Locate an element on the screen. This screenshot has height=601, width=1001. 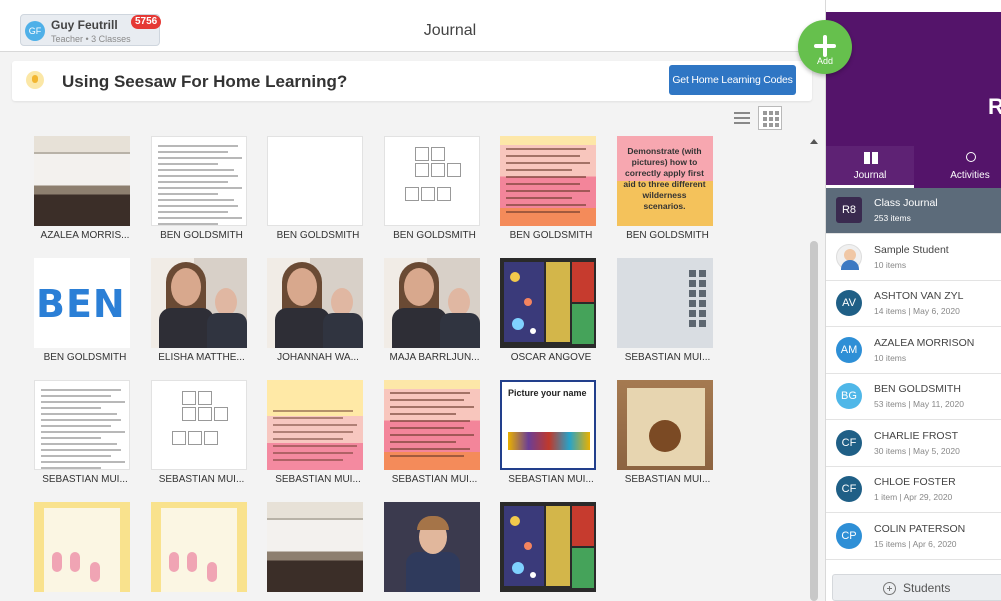
students-button: Students is located at coordinates (916, 587).